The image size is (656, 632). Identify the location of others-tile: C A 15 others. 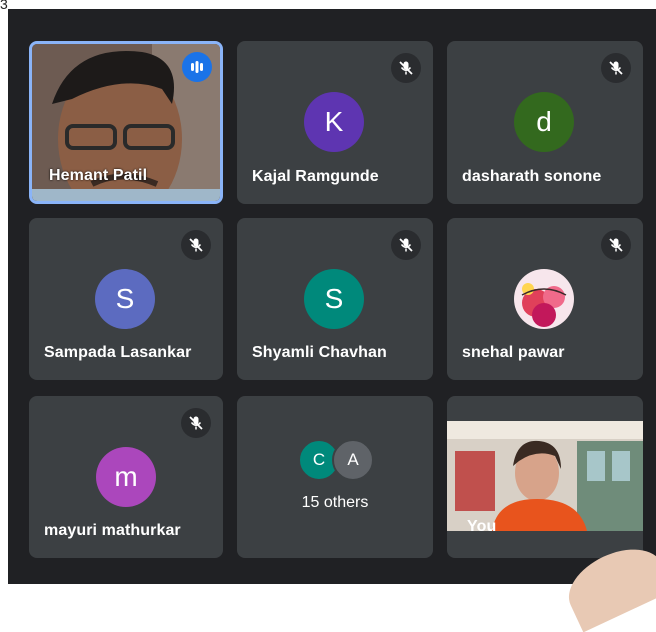
(335, 477).